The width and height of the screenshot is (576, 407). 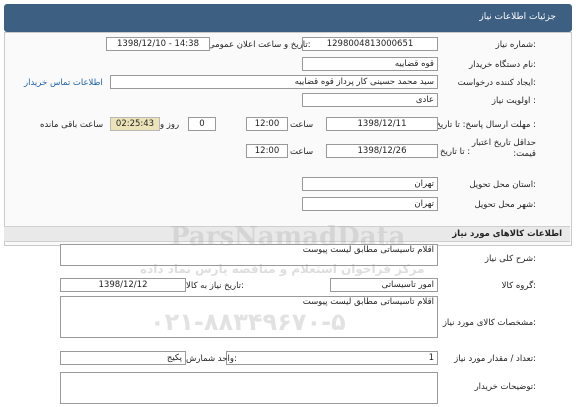 I want to click on page-header: جزئیات اطلاعات نیاز, so click(x=288, y=18).